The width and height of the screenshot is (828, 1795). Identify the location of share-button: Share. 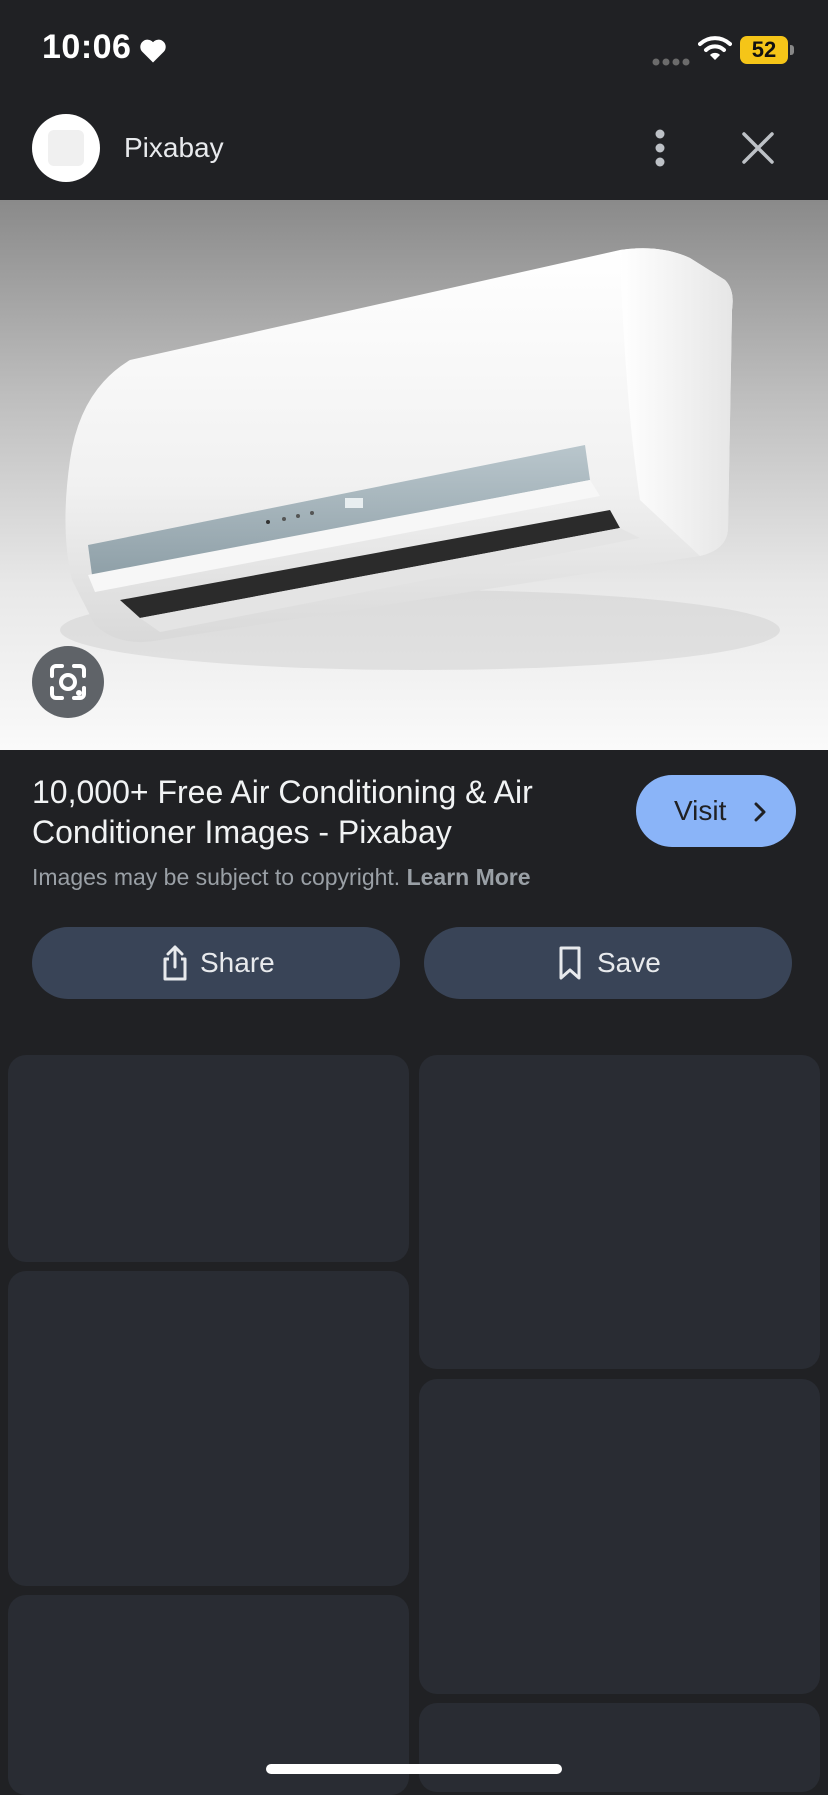
(216, 963).